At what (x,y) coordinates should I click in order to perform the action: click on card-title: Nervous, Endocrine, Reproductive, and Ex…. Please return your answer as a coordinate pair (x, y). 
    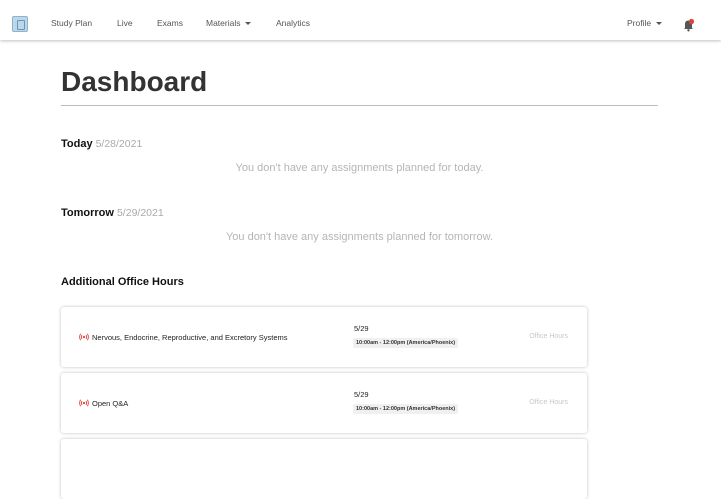
    Looking at the image, I should click on (190, 337).